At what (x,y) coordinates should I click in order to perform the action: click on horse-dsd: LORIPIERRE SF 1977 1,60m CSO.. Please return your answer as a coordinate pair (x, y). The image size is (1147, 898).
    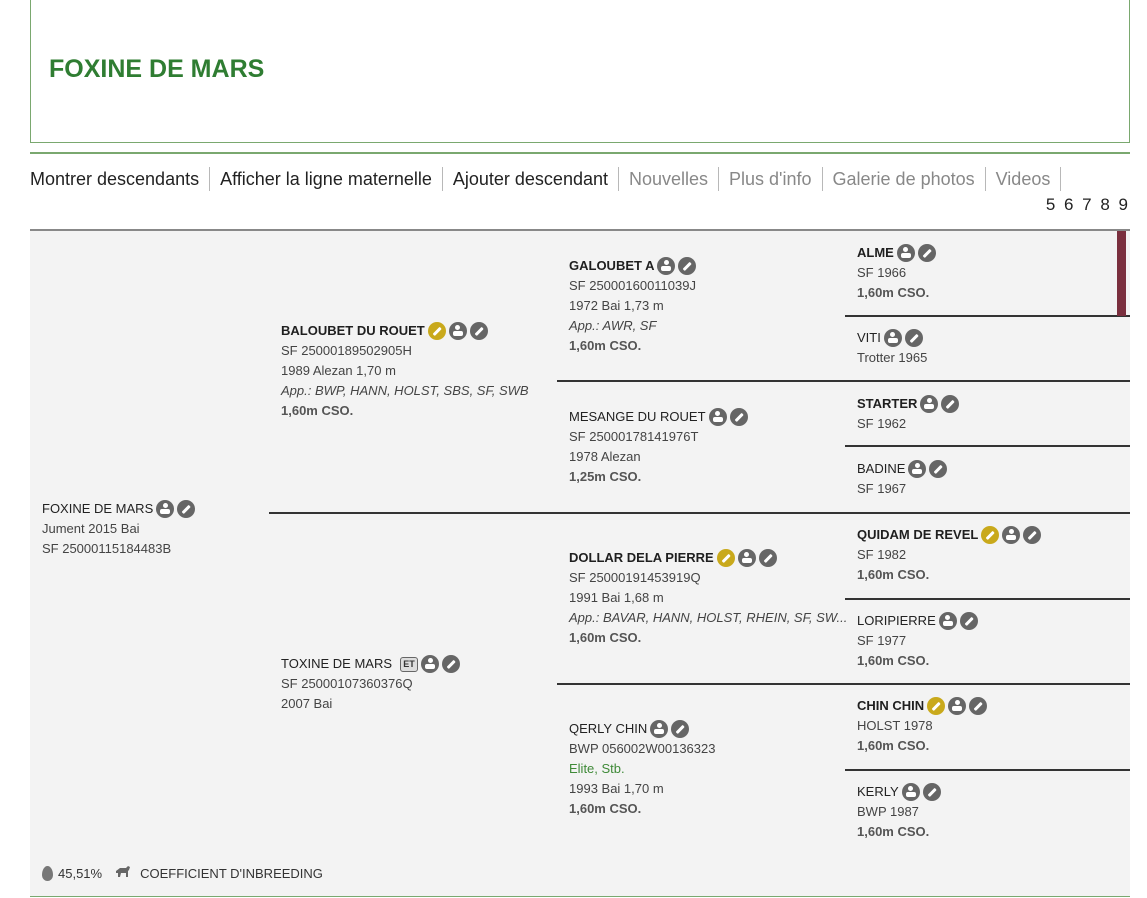
    Looking at the image, I should click on (917, 641).